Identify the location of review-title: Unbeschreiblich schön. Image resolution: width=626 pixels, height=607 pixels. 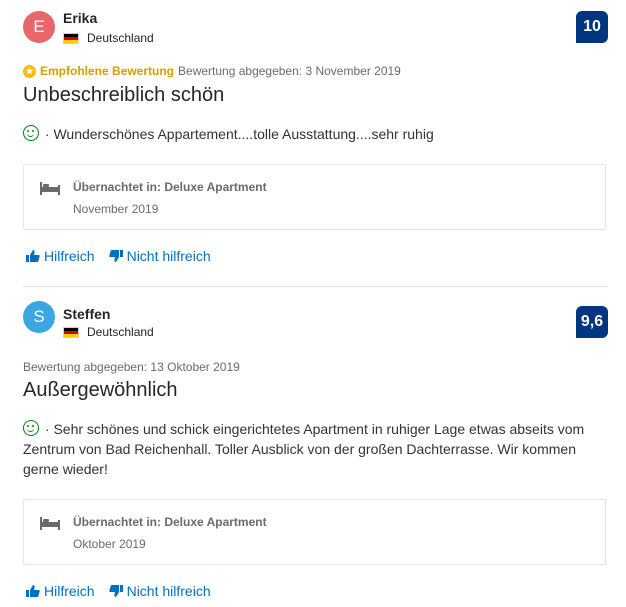
(124, 95).